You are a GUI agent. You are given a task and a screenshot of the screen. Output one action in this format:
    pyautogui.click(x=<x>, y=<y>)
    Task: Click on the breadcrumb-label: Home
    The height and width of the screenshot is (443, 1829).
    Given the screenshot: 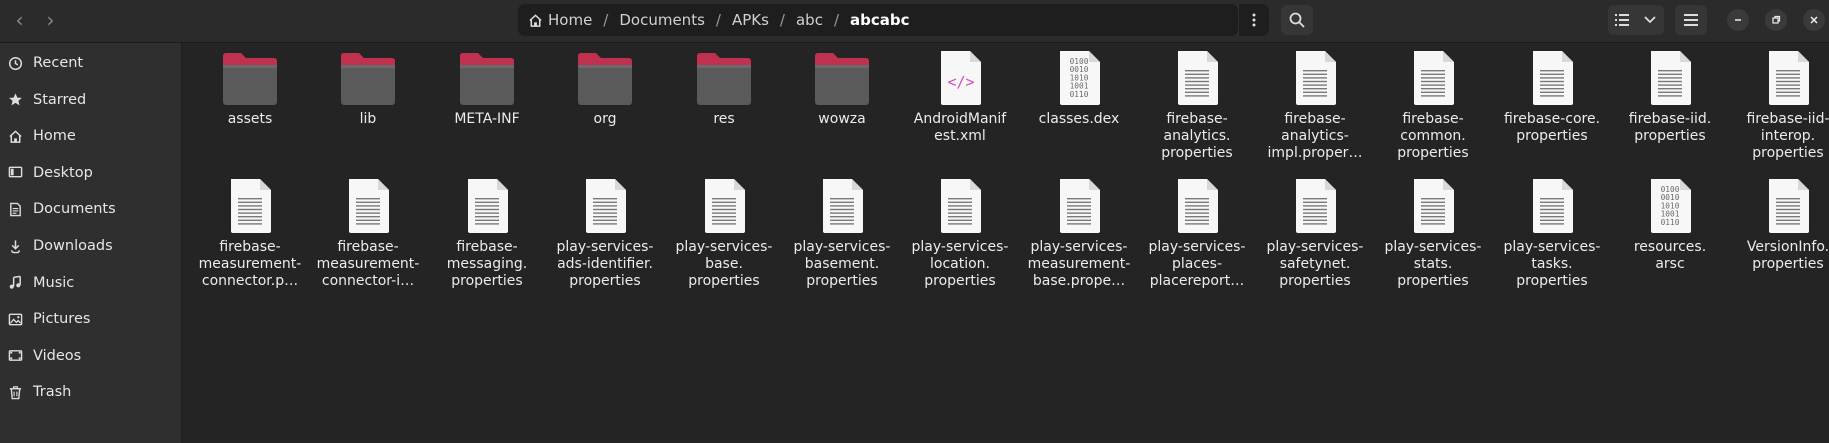 What is the action you would take?
    pyautogui.click(x=570, y=20)
    